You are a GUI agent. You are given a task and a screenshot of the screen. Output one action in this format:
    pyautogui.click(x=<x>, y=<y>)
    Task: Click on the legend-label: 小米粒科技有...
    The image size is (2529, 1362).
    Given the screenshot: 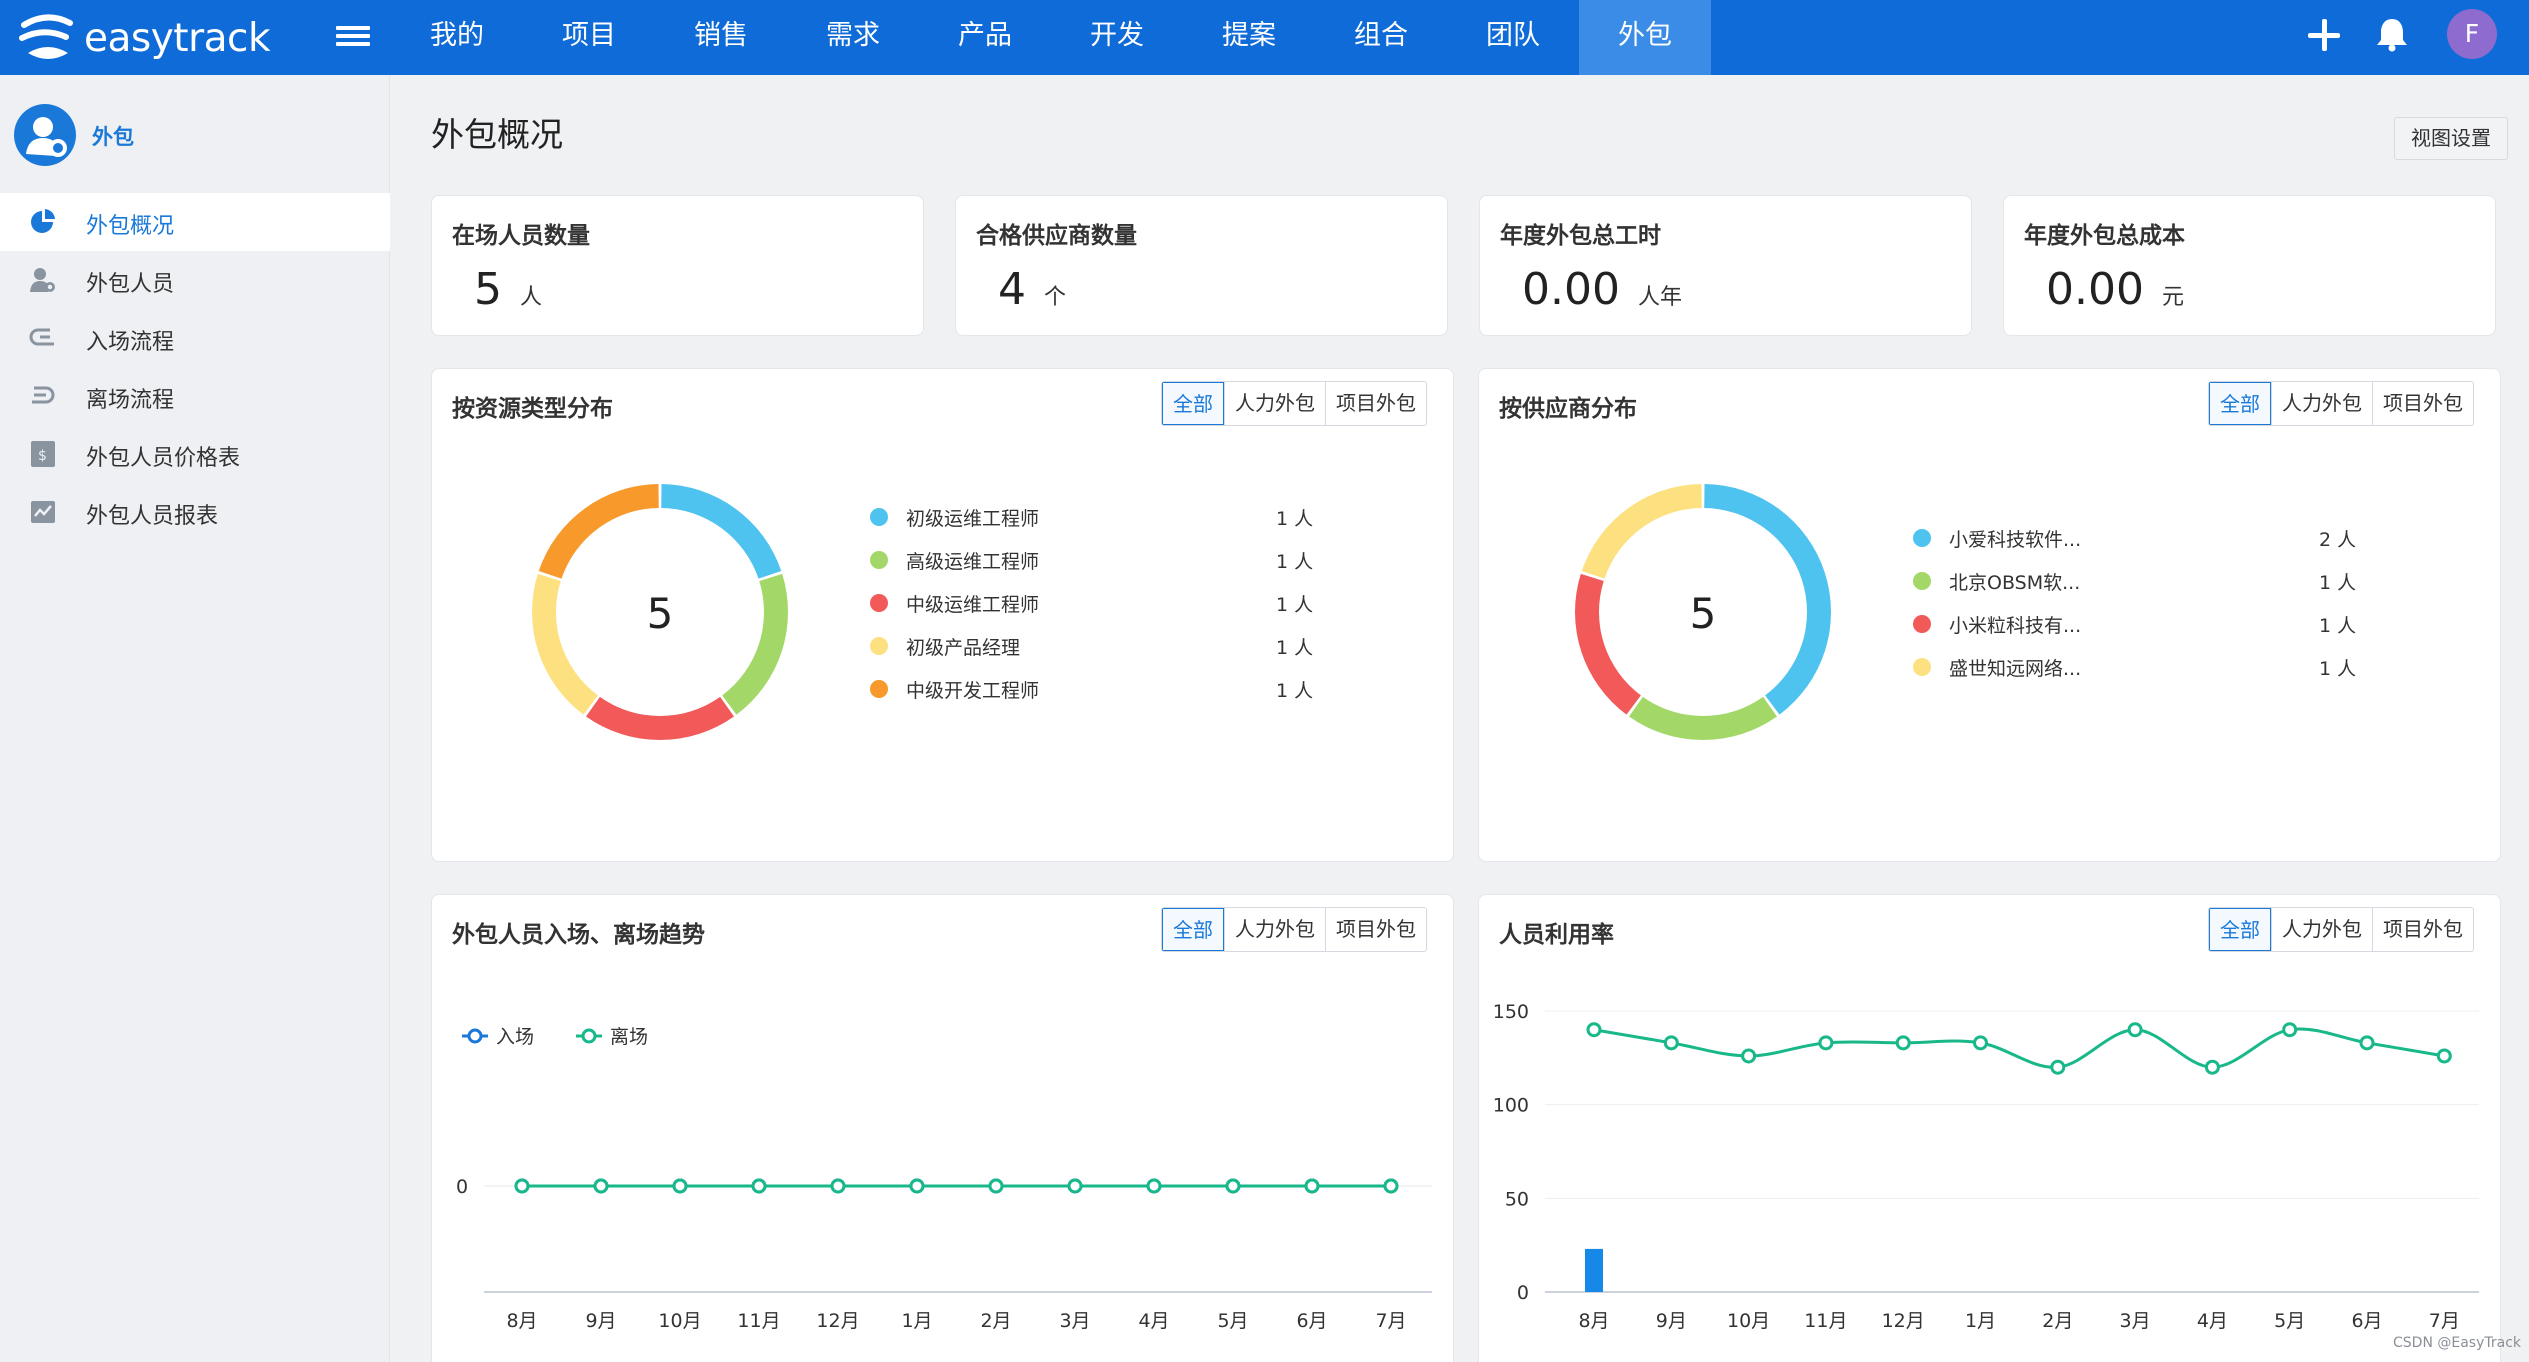 What is the action you would take?
    pyautogui.click(x=2015, y=626)
    